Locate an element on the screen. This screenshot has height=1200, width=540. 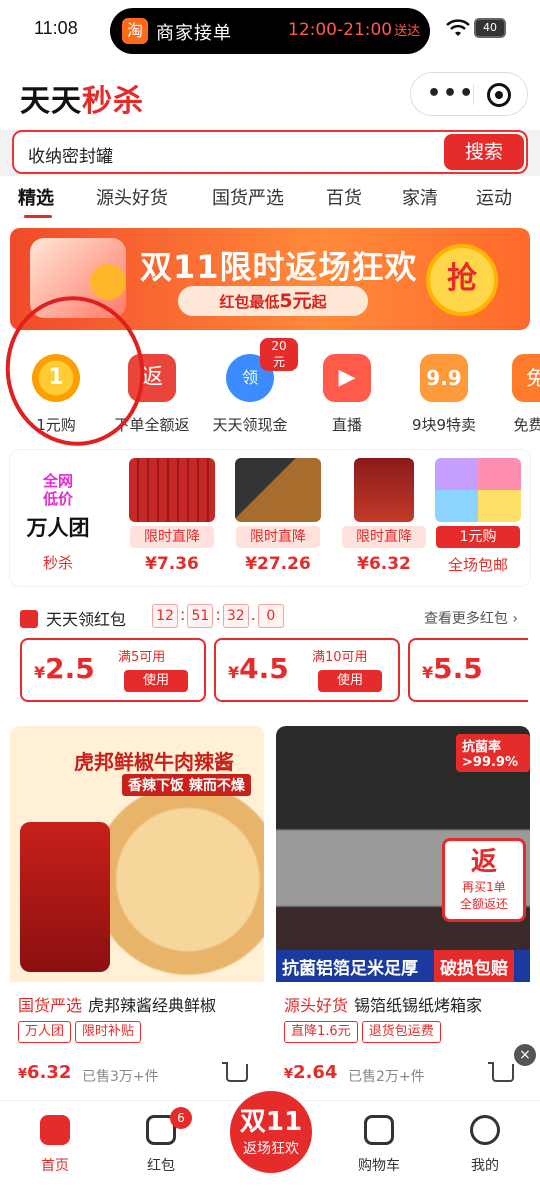
double11-sublabel: 返场狂欢 is located at coordinates (271, 1149).